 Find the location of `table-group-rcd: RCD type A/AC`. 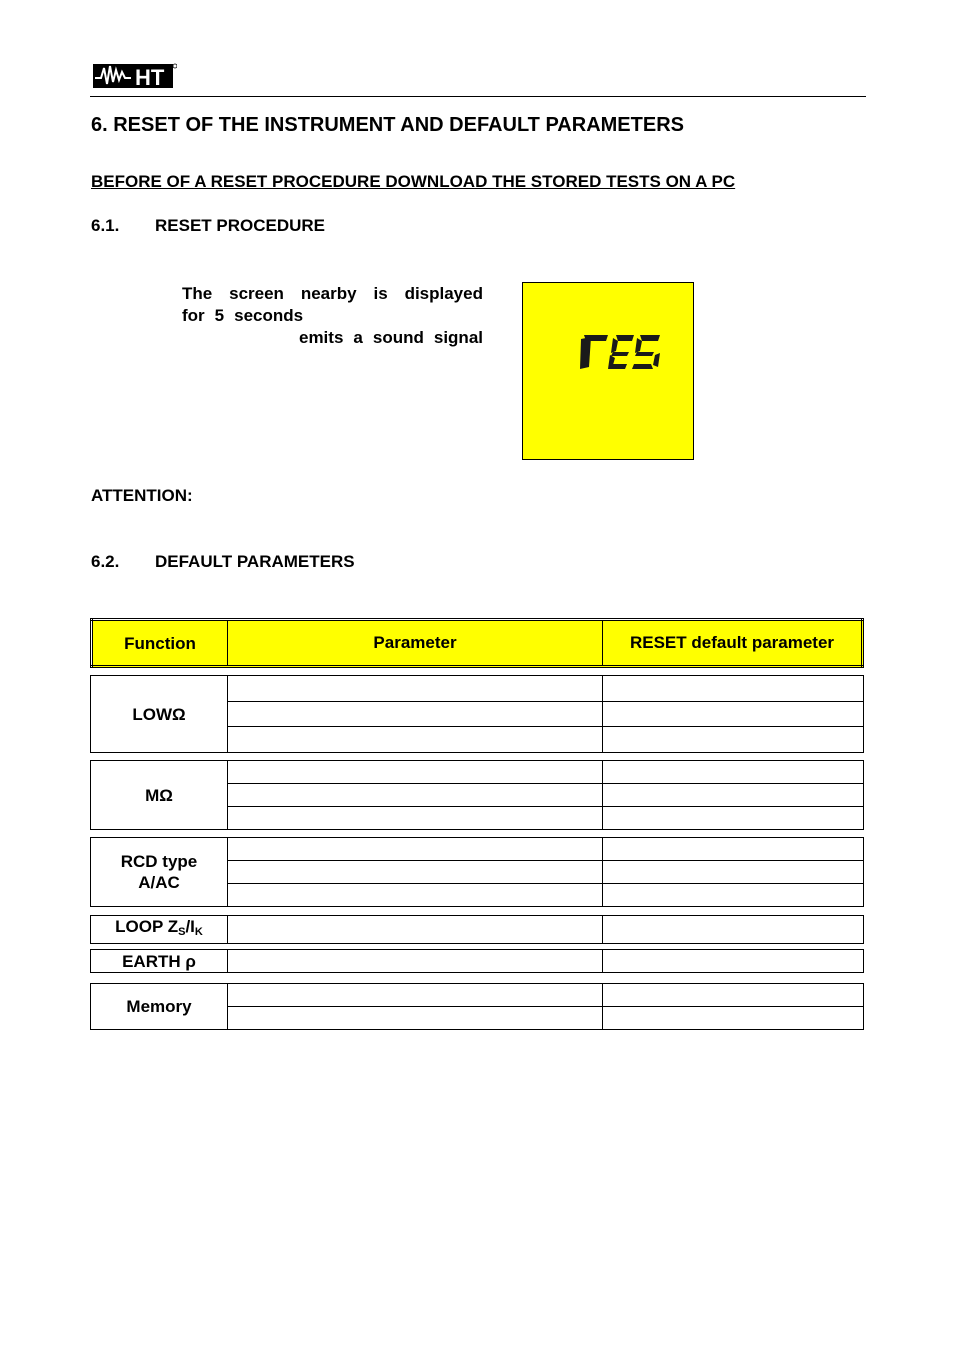

table-group-rcd: RCD type A/AC is located at coordinates (477, 872).